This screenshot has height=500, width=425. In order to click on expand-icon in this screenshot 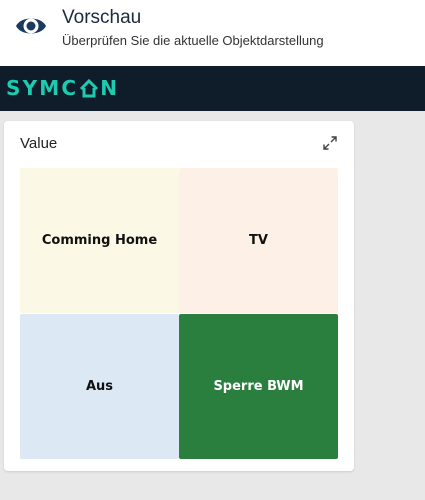, I will do `click(330, 143)`.